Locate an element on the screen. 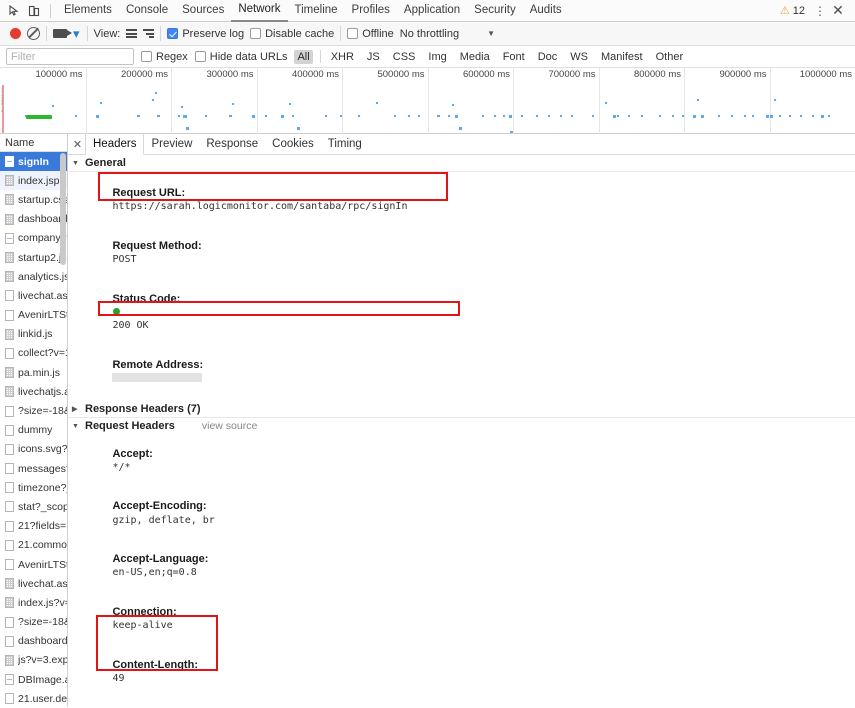 The width and height of the screenshot is (855, 708). tab-profiles: Profiles is located at coordinates (371, 10).